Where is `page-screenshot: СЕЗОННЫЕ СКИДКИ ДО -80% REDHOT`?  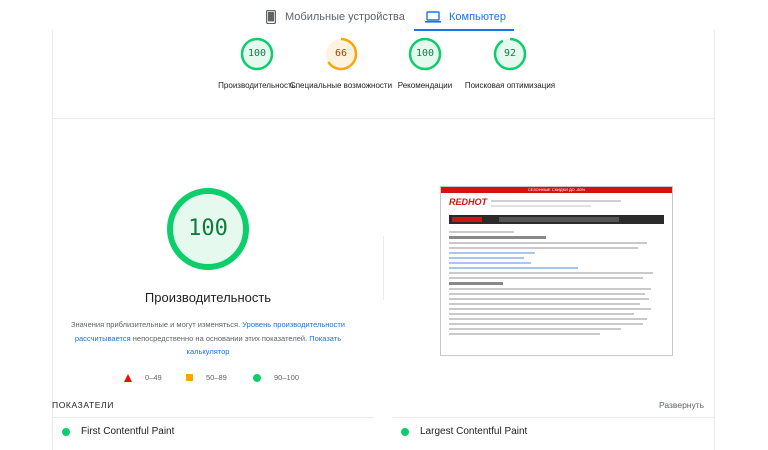 page-screenshot: СЕЗОННЫЕ СКИДКИ ДО -80% REDHOT is located at coordinates (556, 271).